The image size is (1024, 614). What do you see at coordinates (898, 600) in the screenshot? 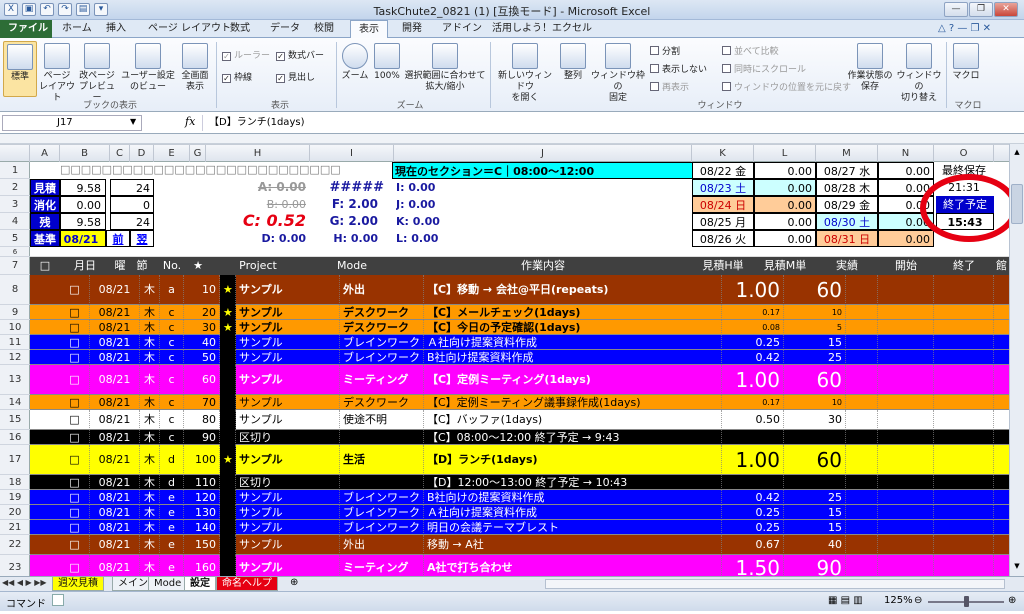
I see `zoom-level: 125%` at bounding box center [898, 600].